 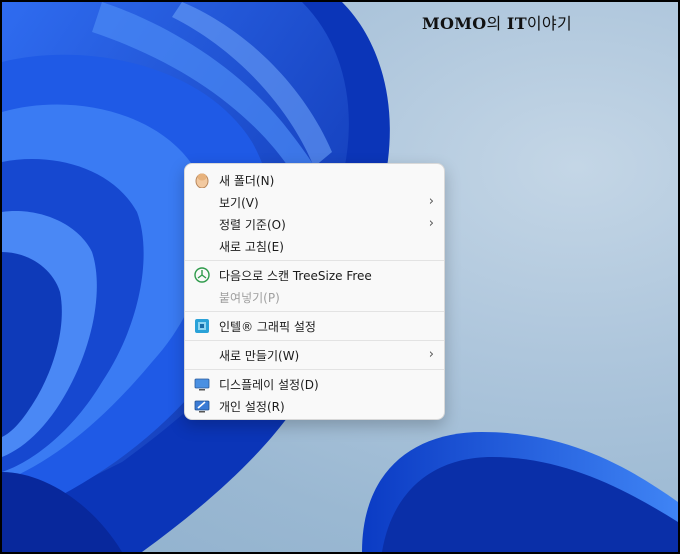 I want to click on monitor-icon, so click(x=202, y=384).